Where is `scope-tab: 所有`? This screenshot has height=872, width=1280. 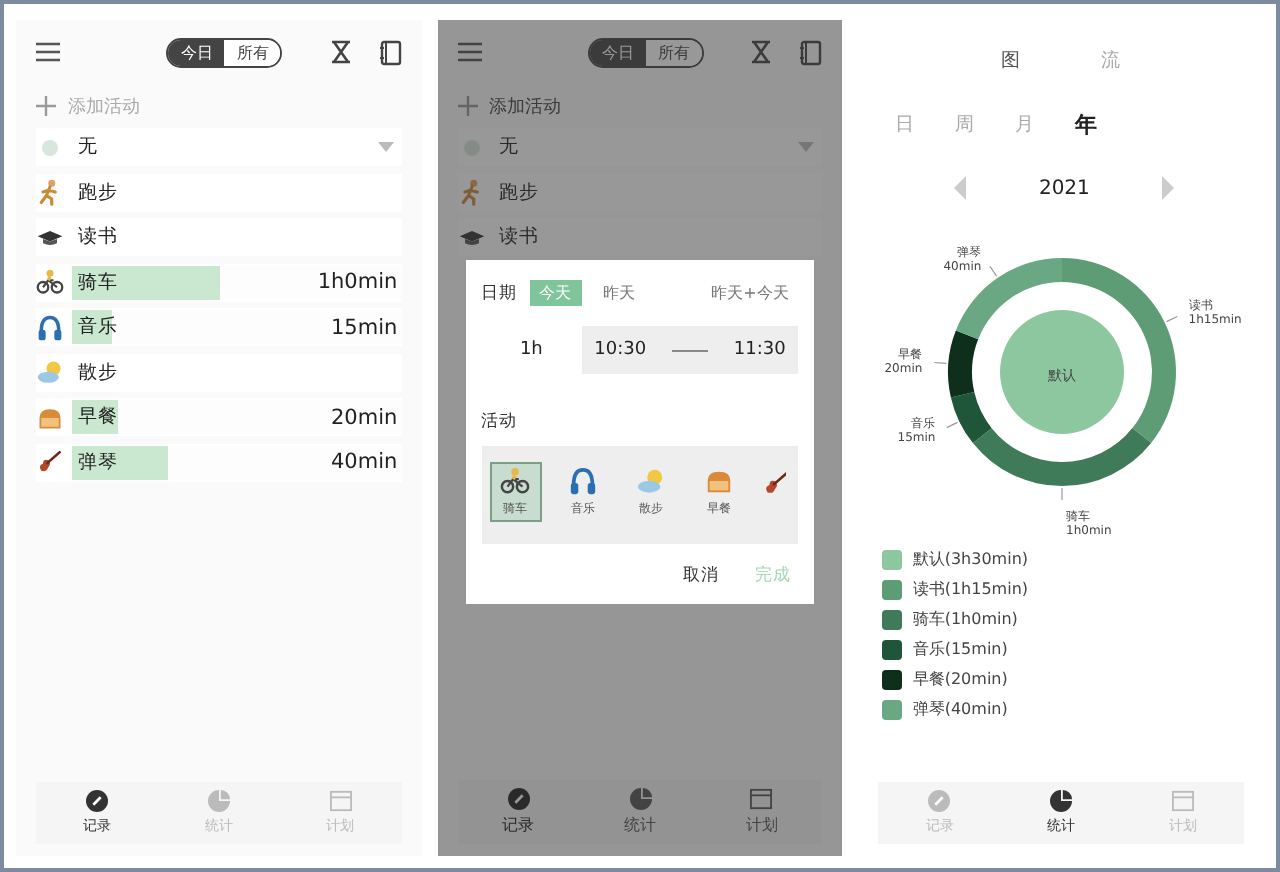 scope-tab: 所有 is located at coordinates (252, 52).